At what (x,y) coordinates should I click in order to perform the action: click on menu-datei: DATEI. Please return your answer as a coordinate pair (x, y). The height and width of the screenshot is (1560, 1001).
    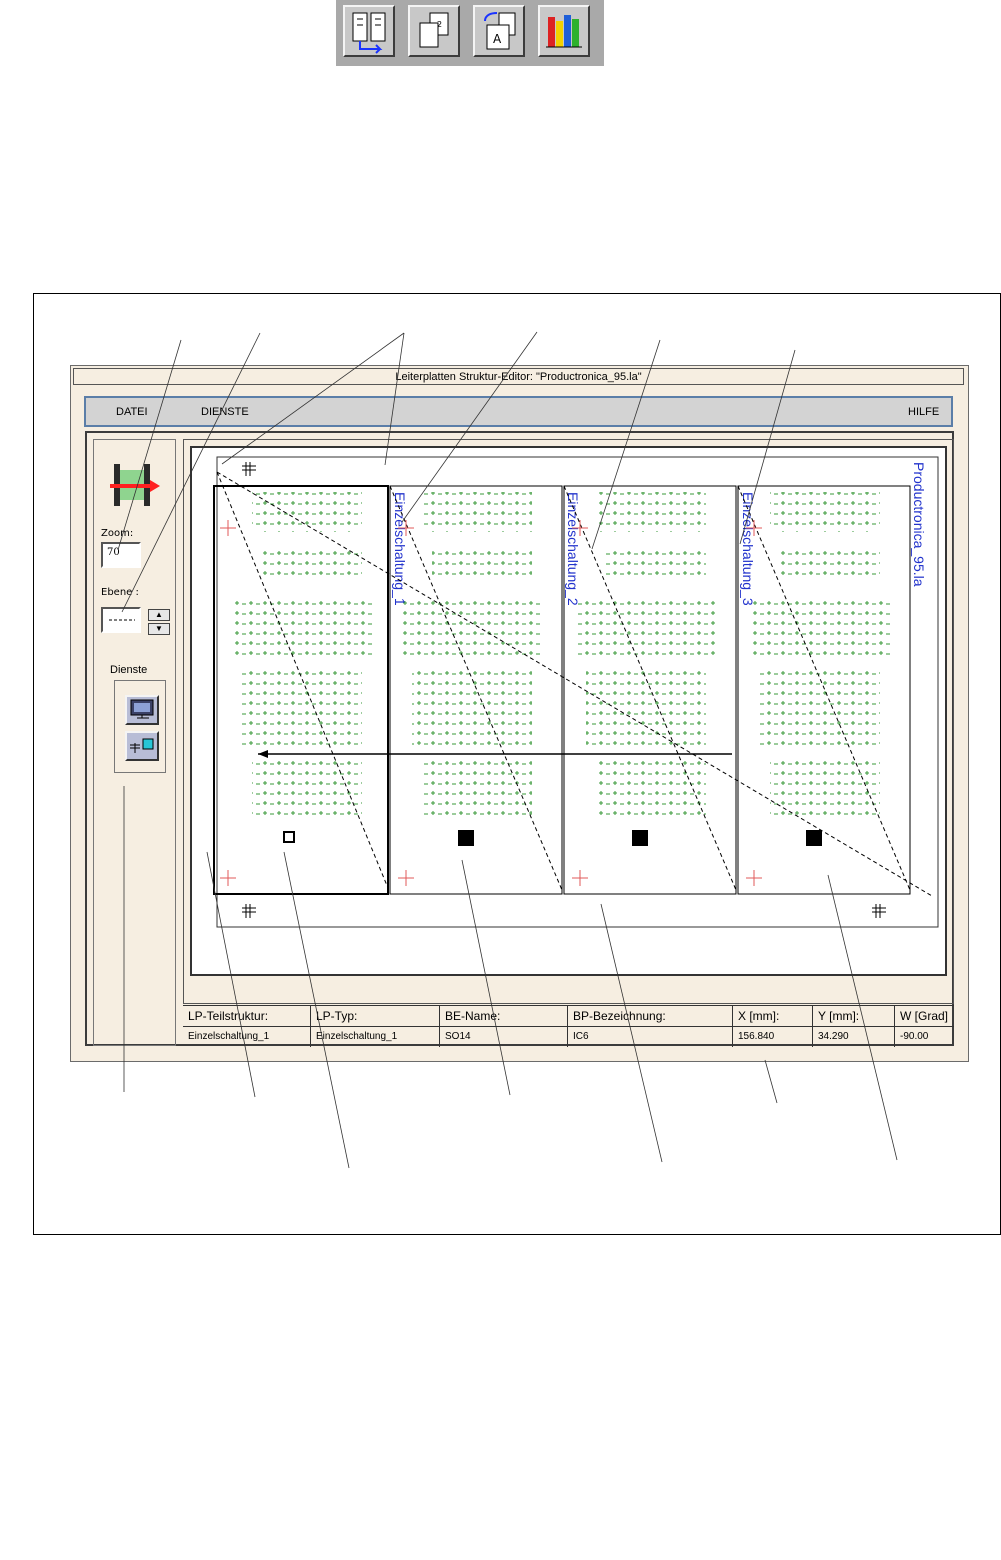
    Looking at the image, I should click on (132, 412).